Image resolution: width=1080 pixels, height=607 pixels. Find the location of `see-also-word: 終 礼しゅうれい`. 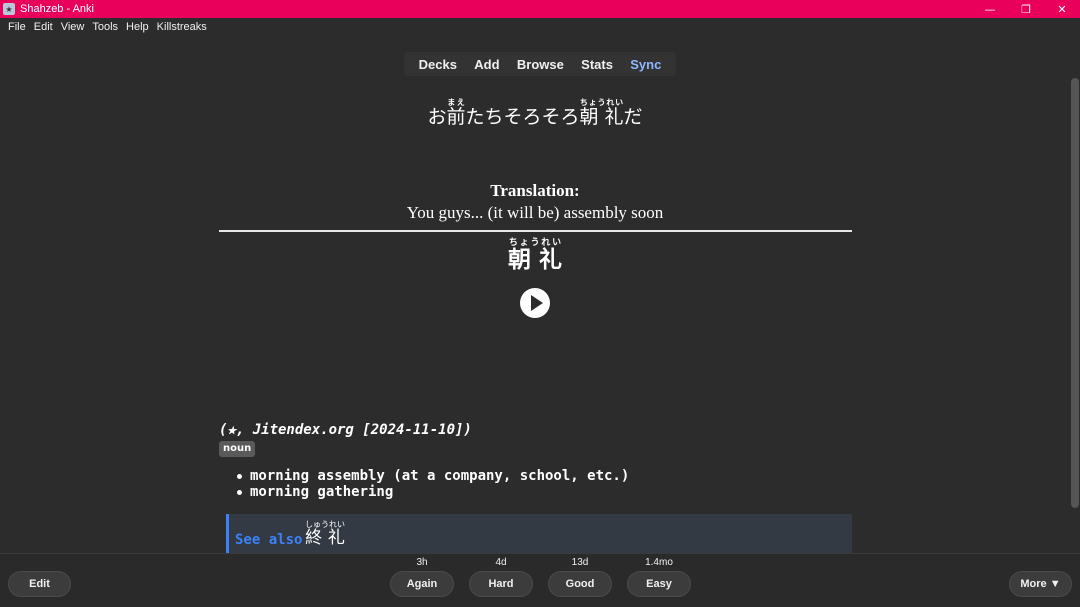

see-also-word: 終 礼しゅうれい is located at coordinates (325, 534).